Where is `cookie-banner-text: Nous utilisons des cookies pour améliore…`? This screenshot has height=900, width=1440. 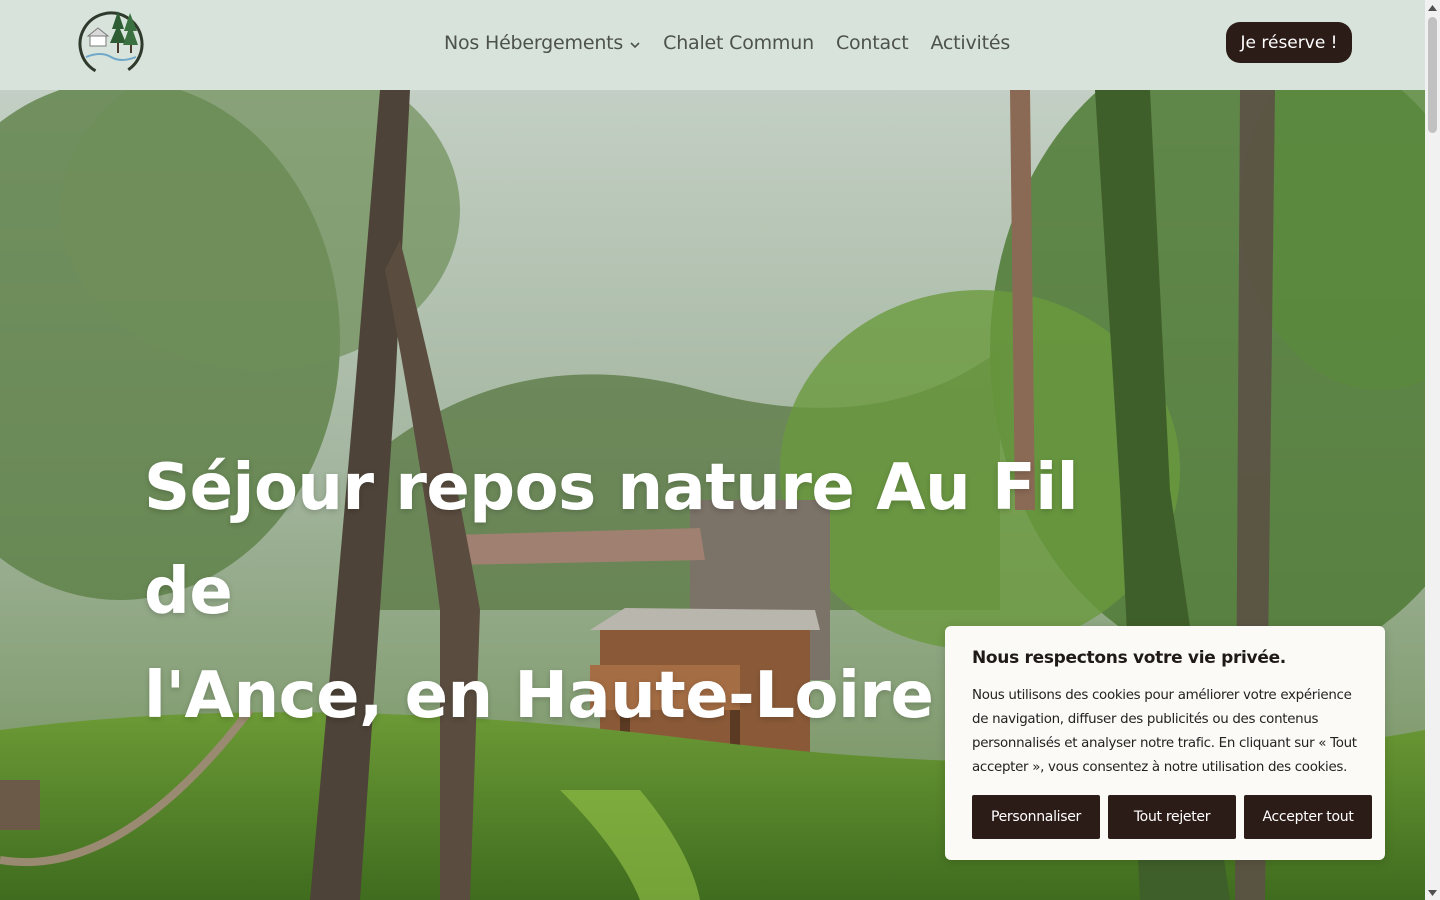 cookie-banner-text: Nous utilisons des cookies pour améliore… is located at coordinates (1164, 731).